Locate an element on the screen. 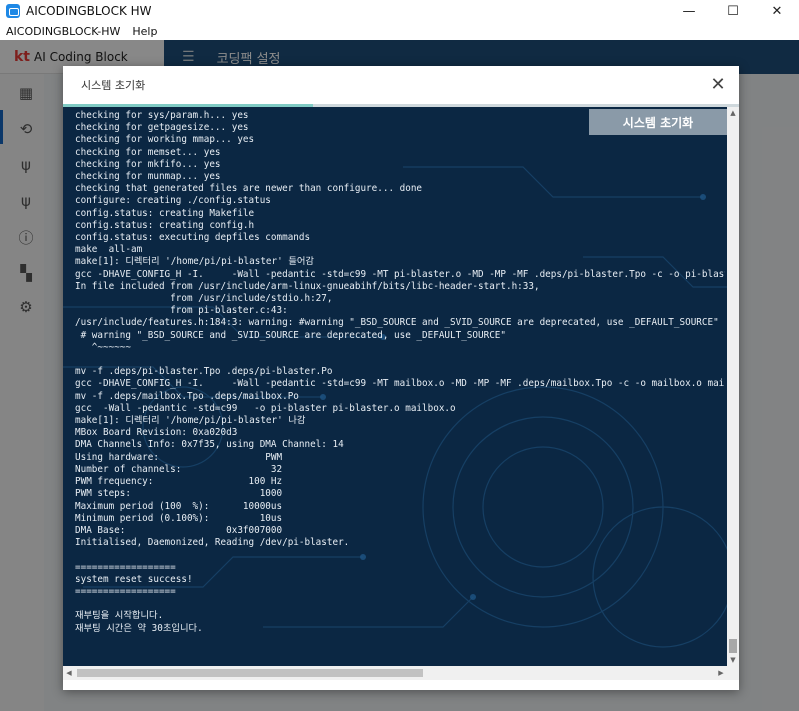 This screenshot has width=799, height=711. window-controls: — ☐ ✕ is located at coordinates (733, 11).